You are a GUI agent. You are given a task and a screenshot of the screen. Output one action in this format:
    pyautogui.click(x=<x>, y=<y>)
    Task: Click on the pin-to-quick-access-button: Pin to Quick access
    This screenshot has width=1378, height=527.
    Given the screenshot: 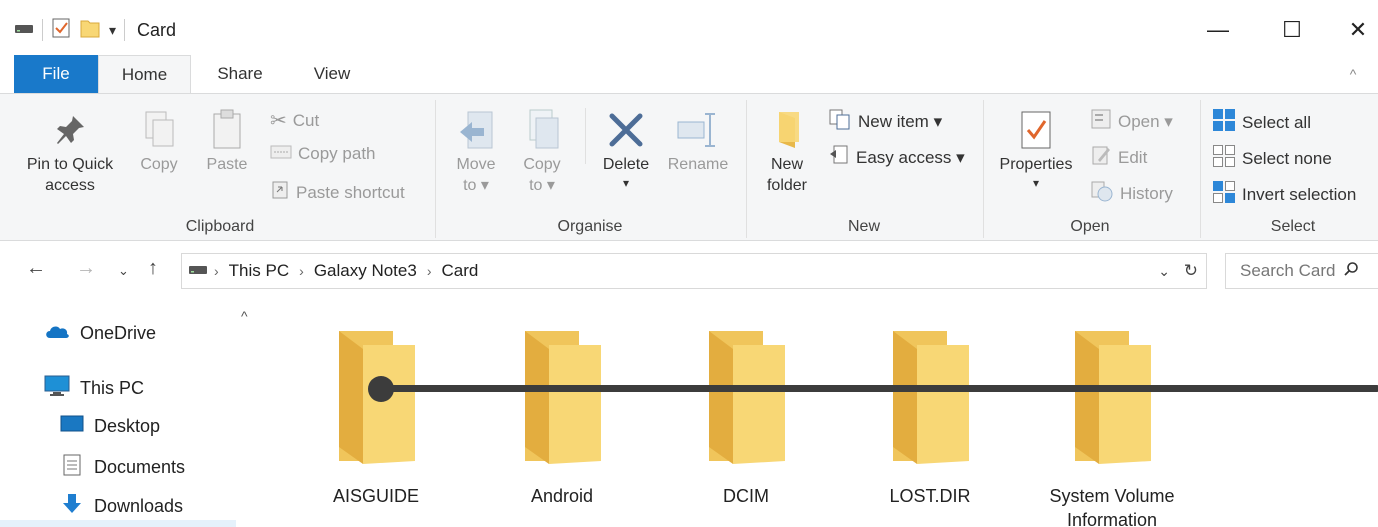 What is the action you would take?
    pyautogui.click(x=70, y=151)
    